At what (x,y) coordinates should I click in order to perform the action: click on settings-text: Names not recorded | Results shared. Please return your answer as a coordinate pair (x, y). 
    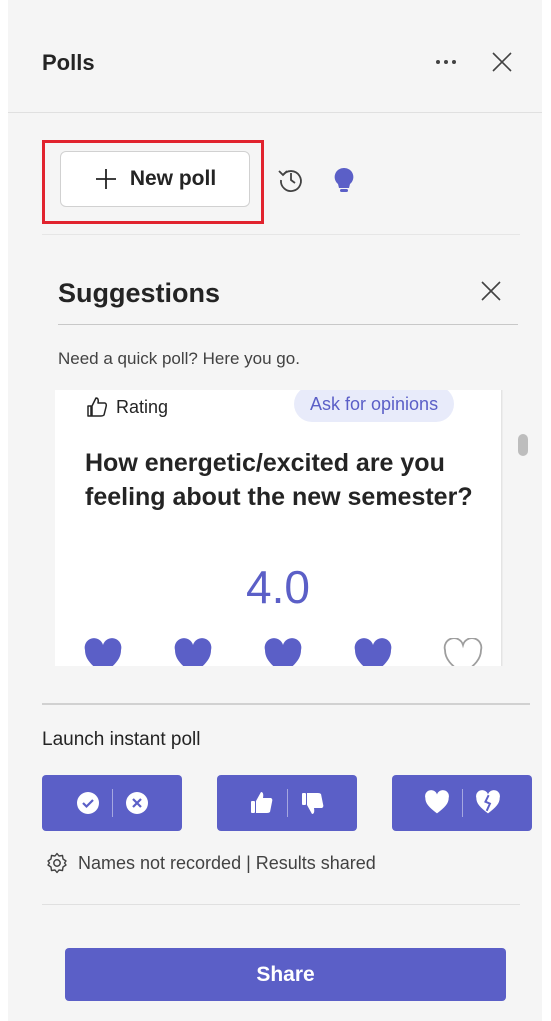
    Looking at the image, I should click on (227, 862).